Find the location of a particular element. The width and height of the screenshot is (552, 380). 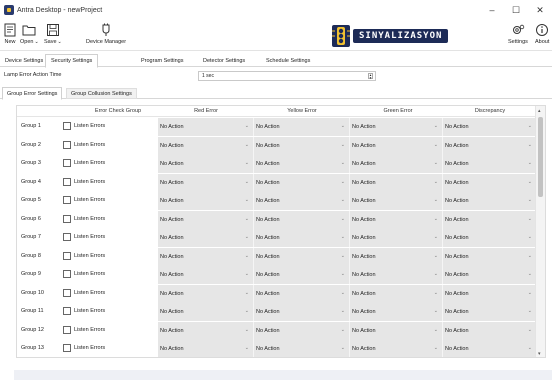

scroll-thumb is located at coordinates (540, 157).